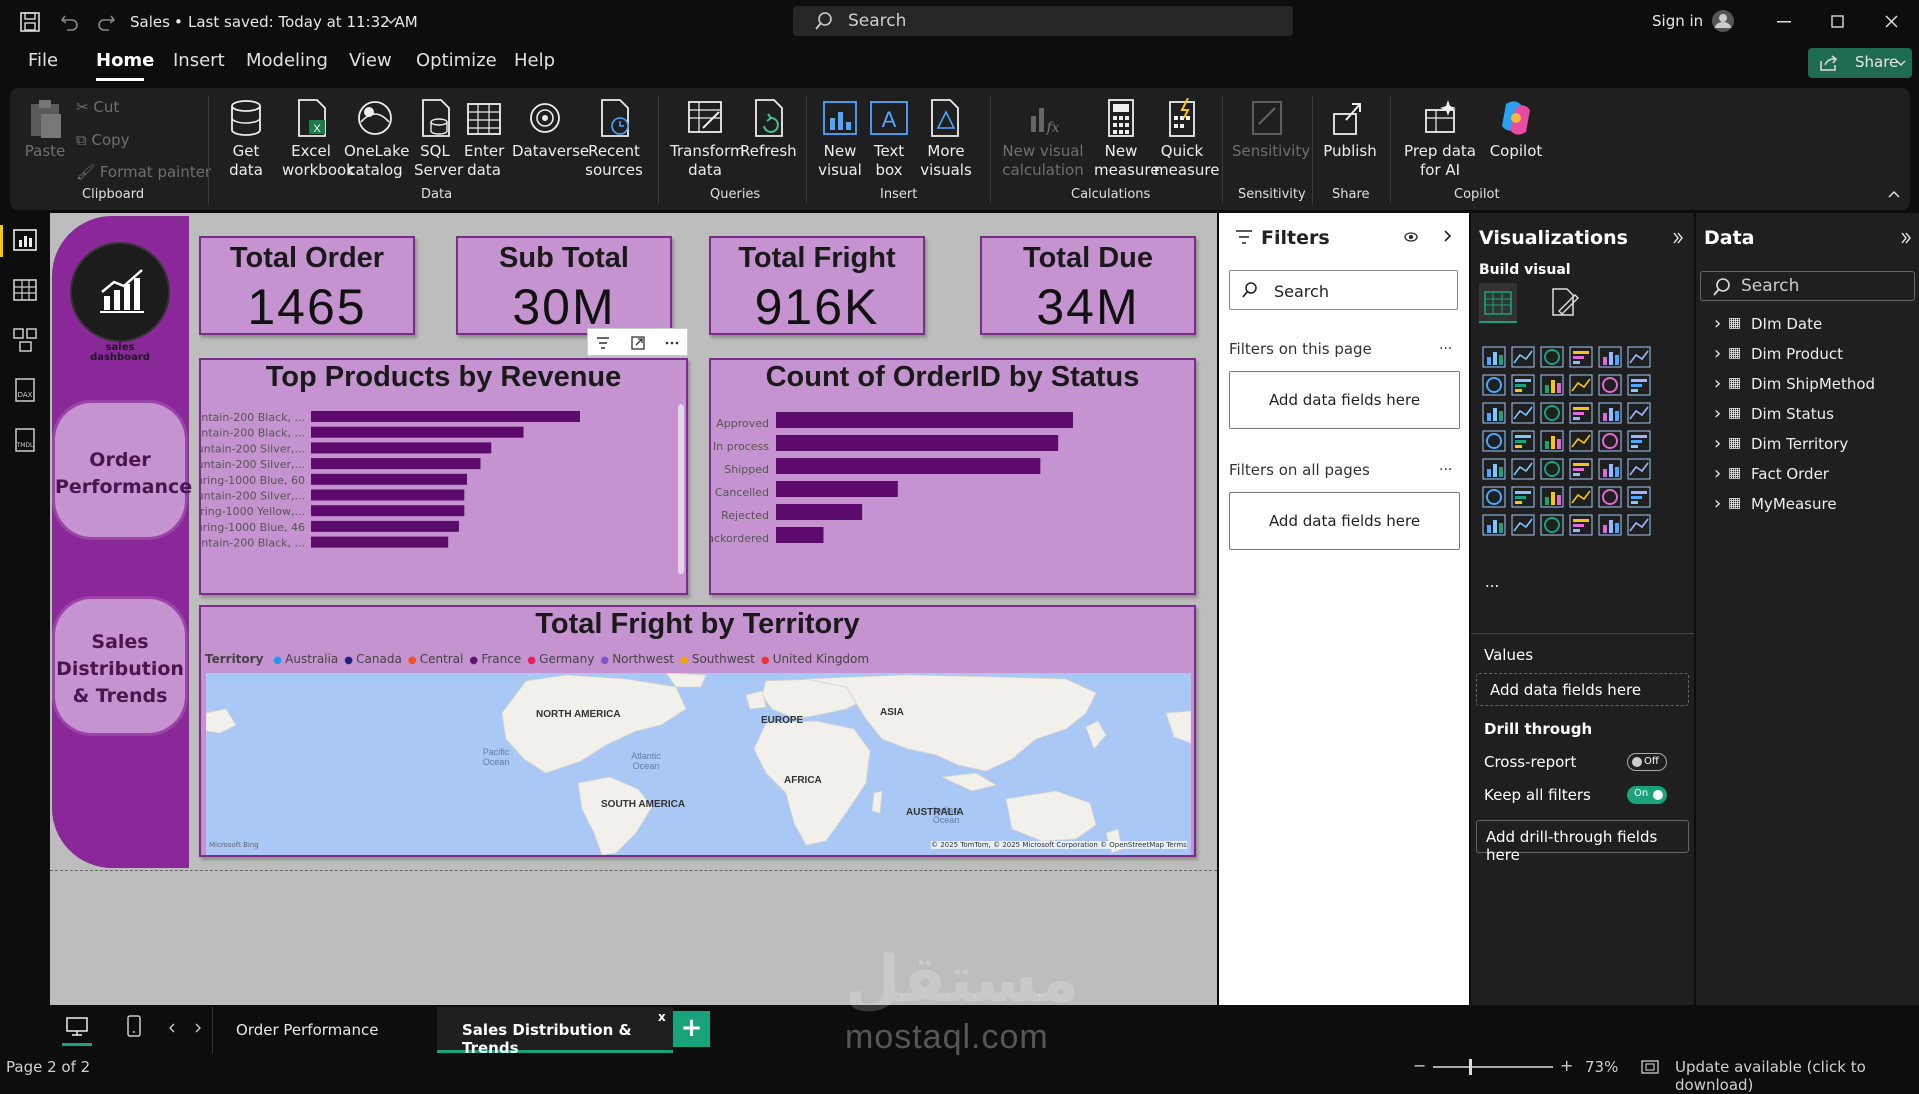  What do you see at coordinates (391, 21) in the screenshot?
I see `chevron-down-icon` at bounding box center [391, 21].